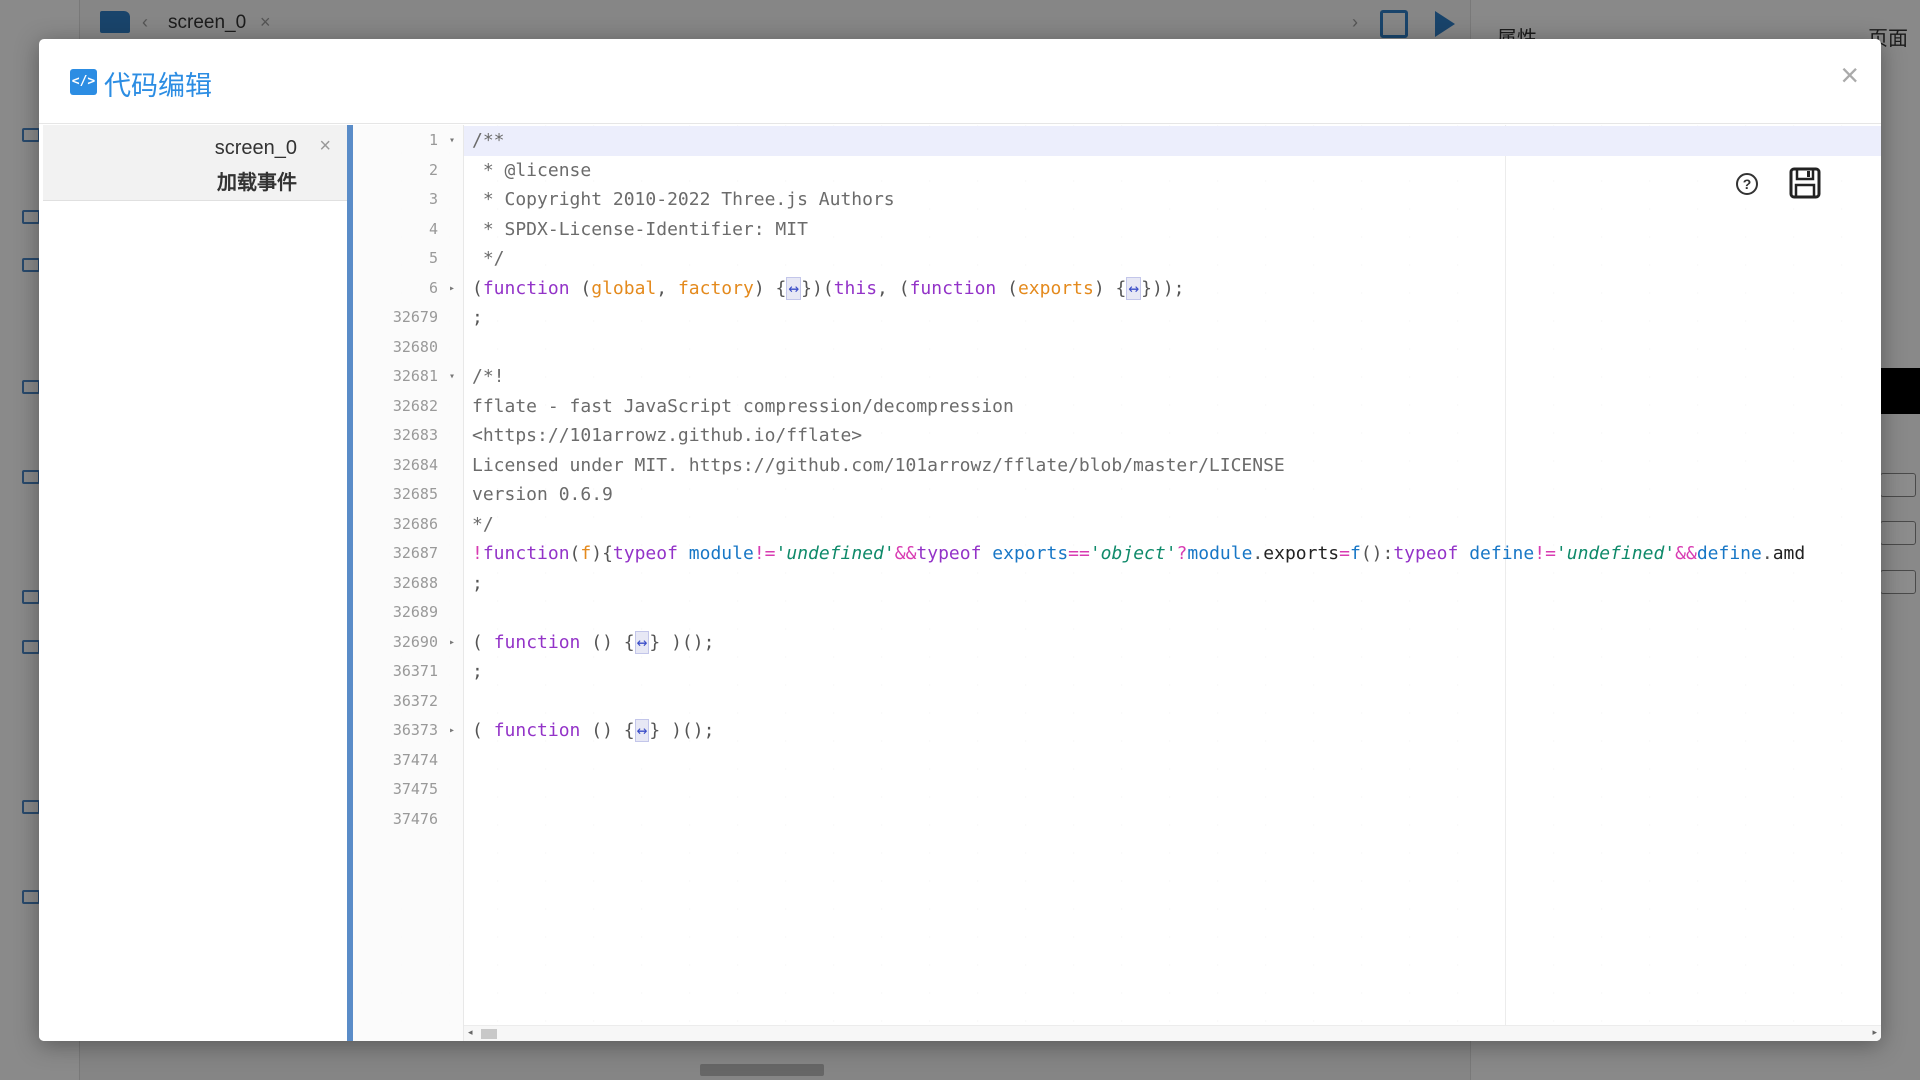  I want to click on code-token: */, so click(483, 524).